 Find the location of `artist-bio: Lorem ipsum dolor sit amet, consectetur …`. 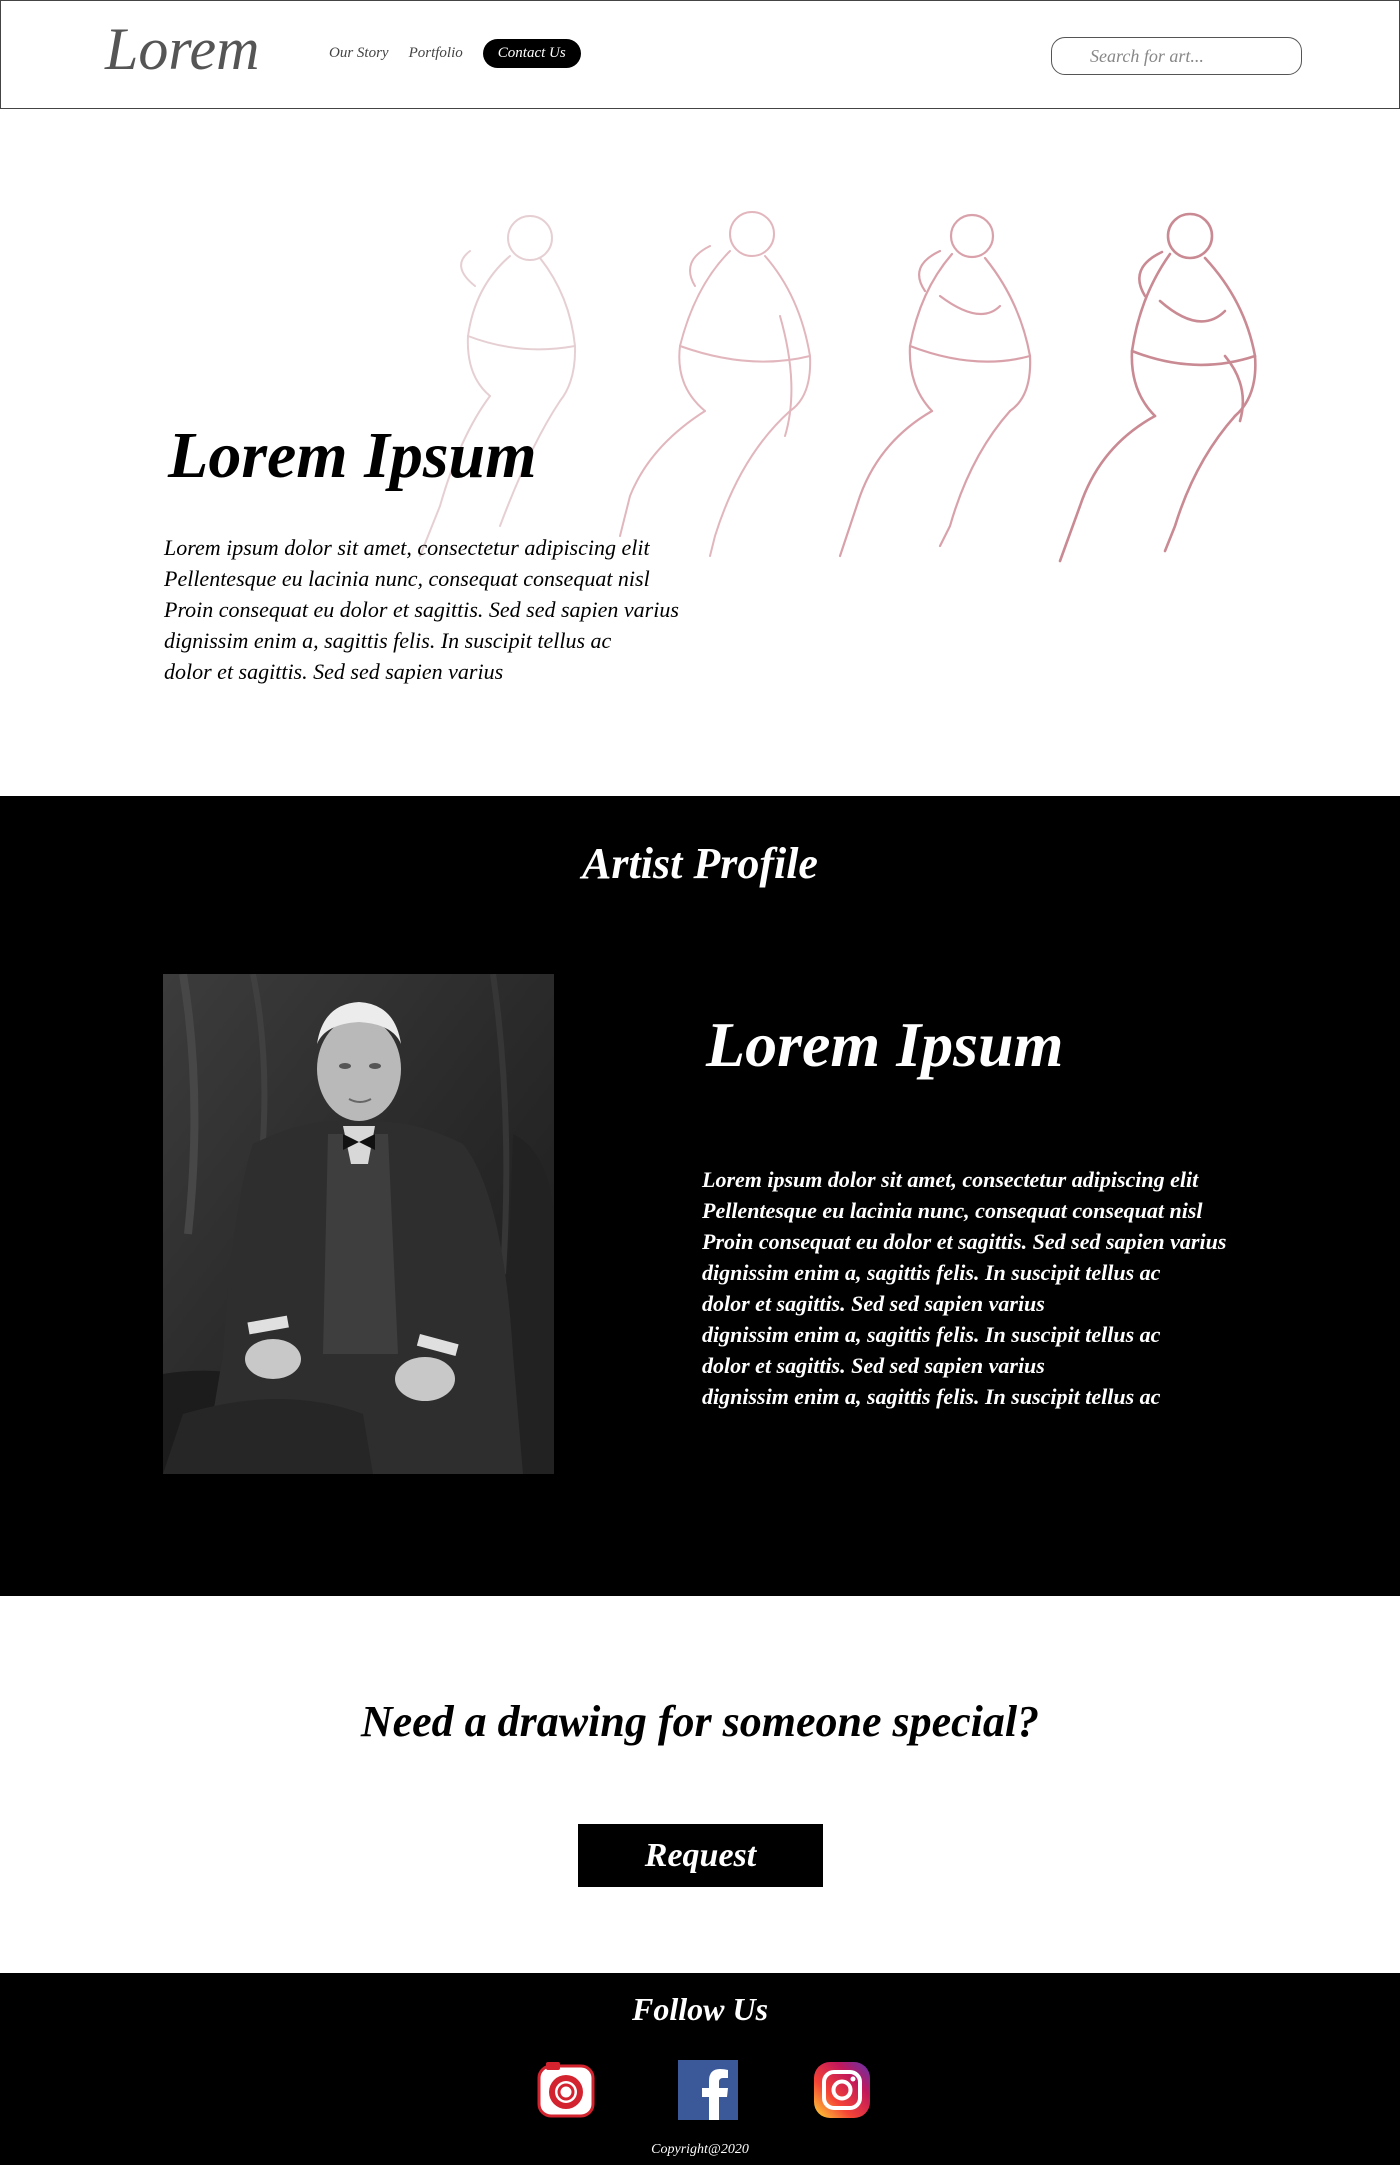

artist-bio: Lorem ipsum dolor sit amet, consectetur … is located at coordinates (964, 1288).